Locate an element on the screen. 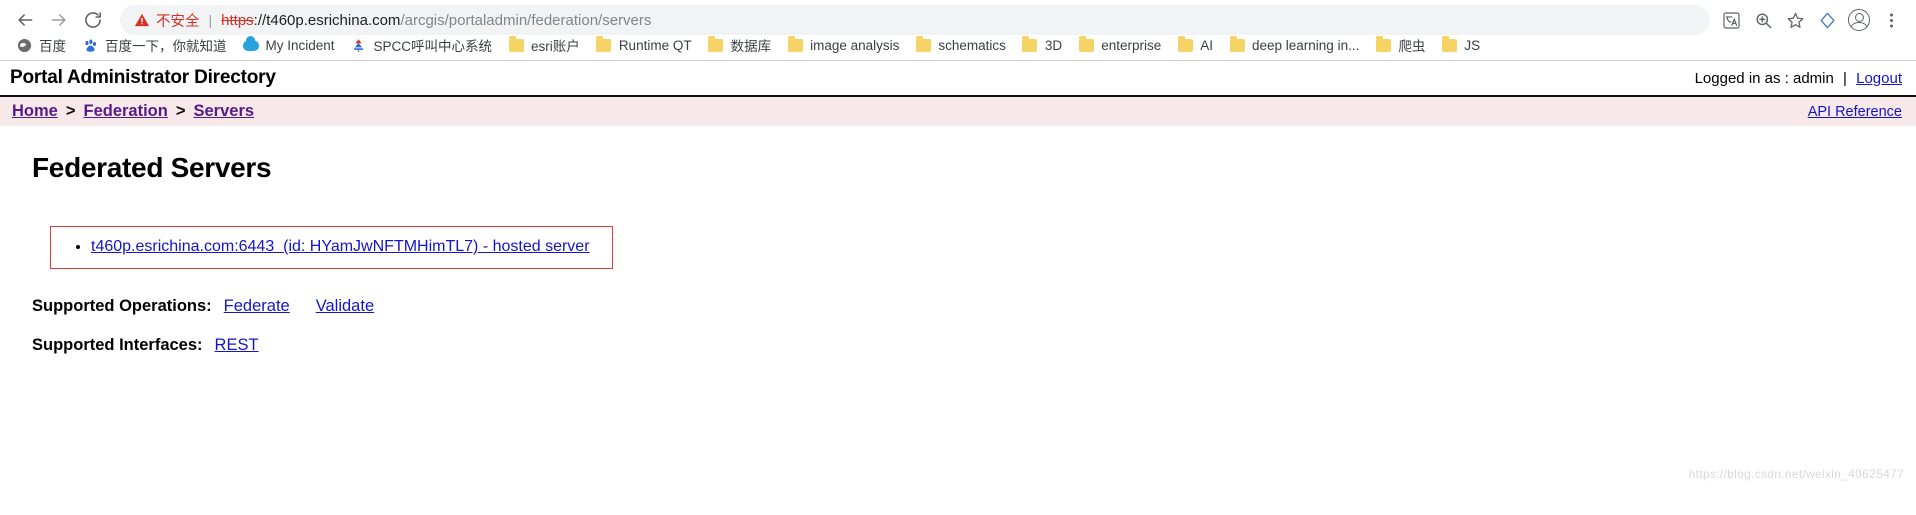 This screenshot has width=1916, height=515. extension-icon is located at coordinates (1827, 20).